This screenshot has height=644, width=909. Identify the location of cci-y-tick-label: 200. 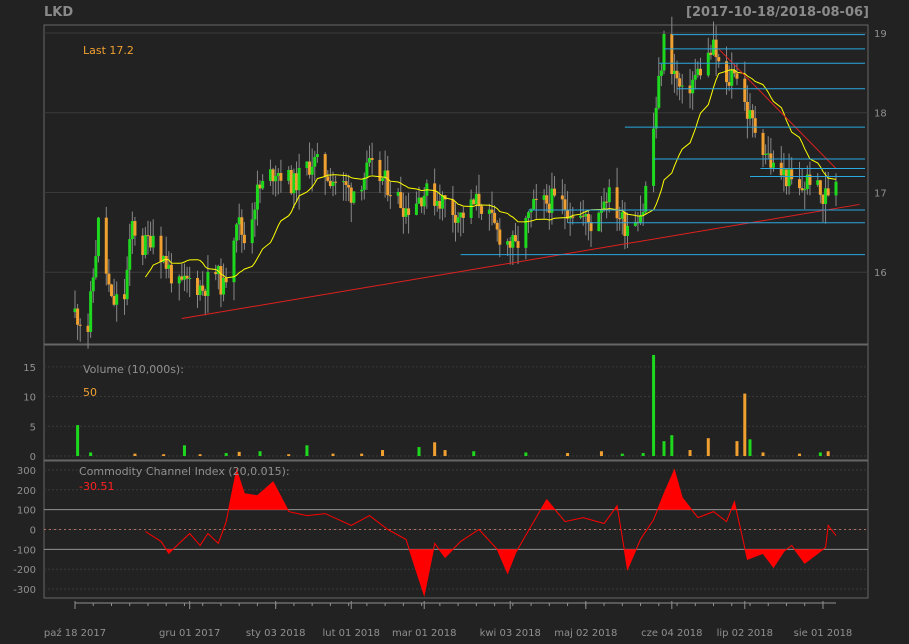
(26, 491).